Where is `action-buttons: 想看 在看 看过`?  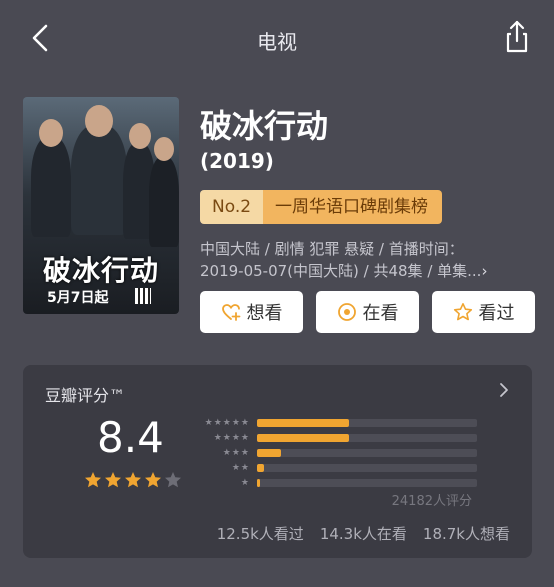 action-buttons: 想看 在看 看过 is located at coordinates (367, 312).